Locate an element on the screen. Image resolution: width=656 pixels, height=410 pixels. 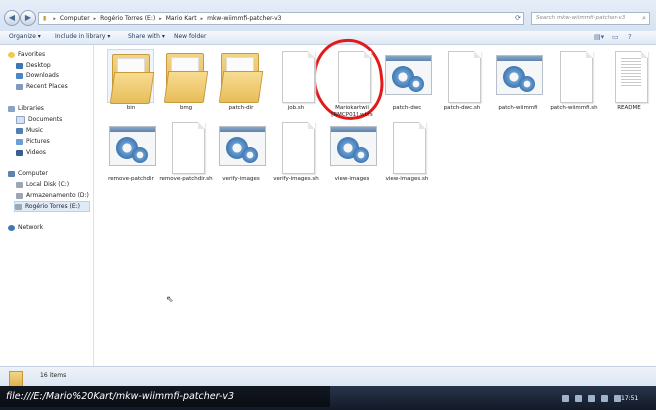
nav-armazenamento: Armazenamento (D:) is located at coordinates (52, 195).